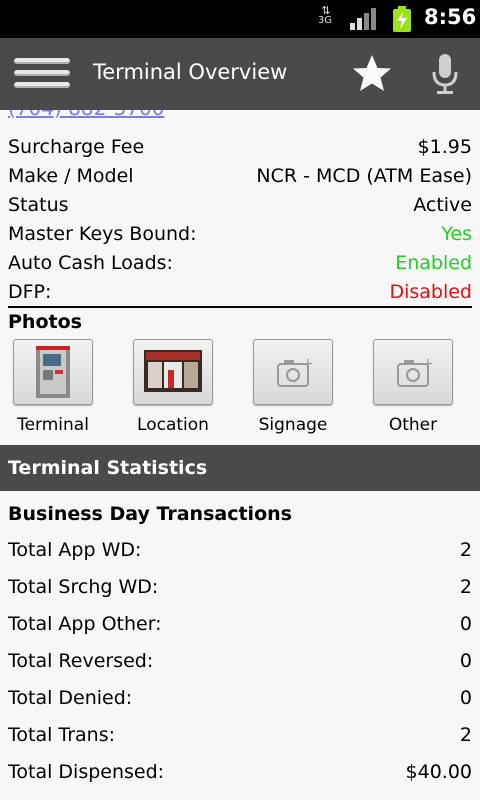 Image resolution: width=480 pixels, height=800 pixels. What do you see at coordinates (90, 263) in the screenshot?
I see `row-label: Auto Cash Loads:` at bounding box center [90, 263].